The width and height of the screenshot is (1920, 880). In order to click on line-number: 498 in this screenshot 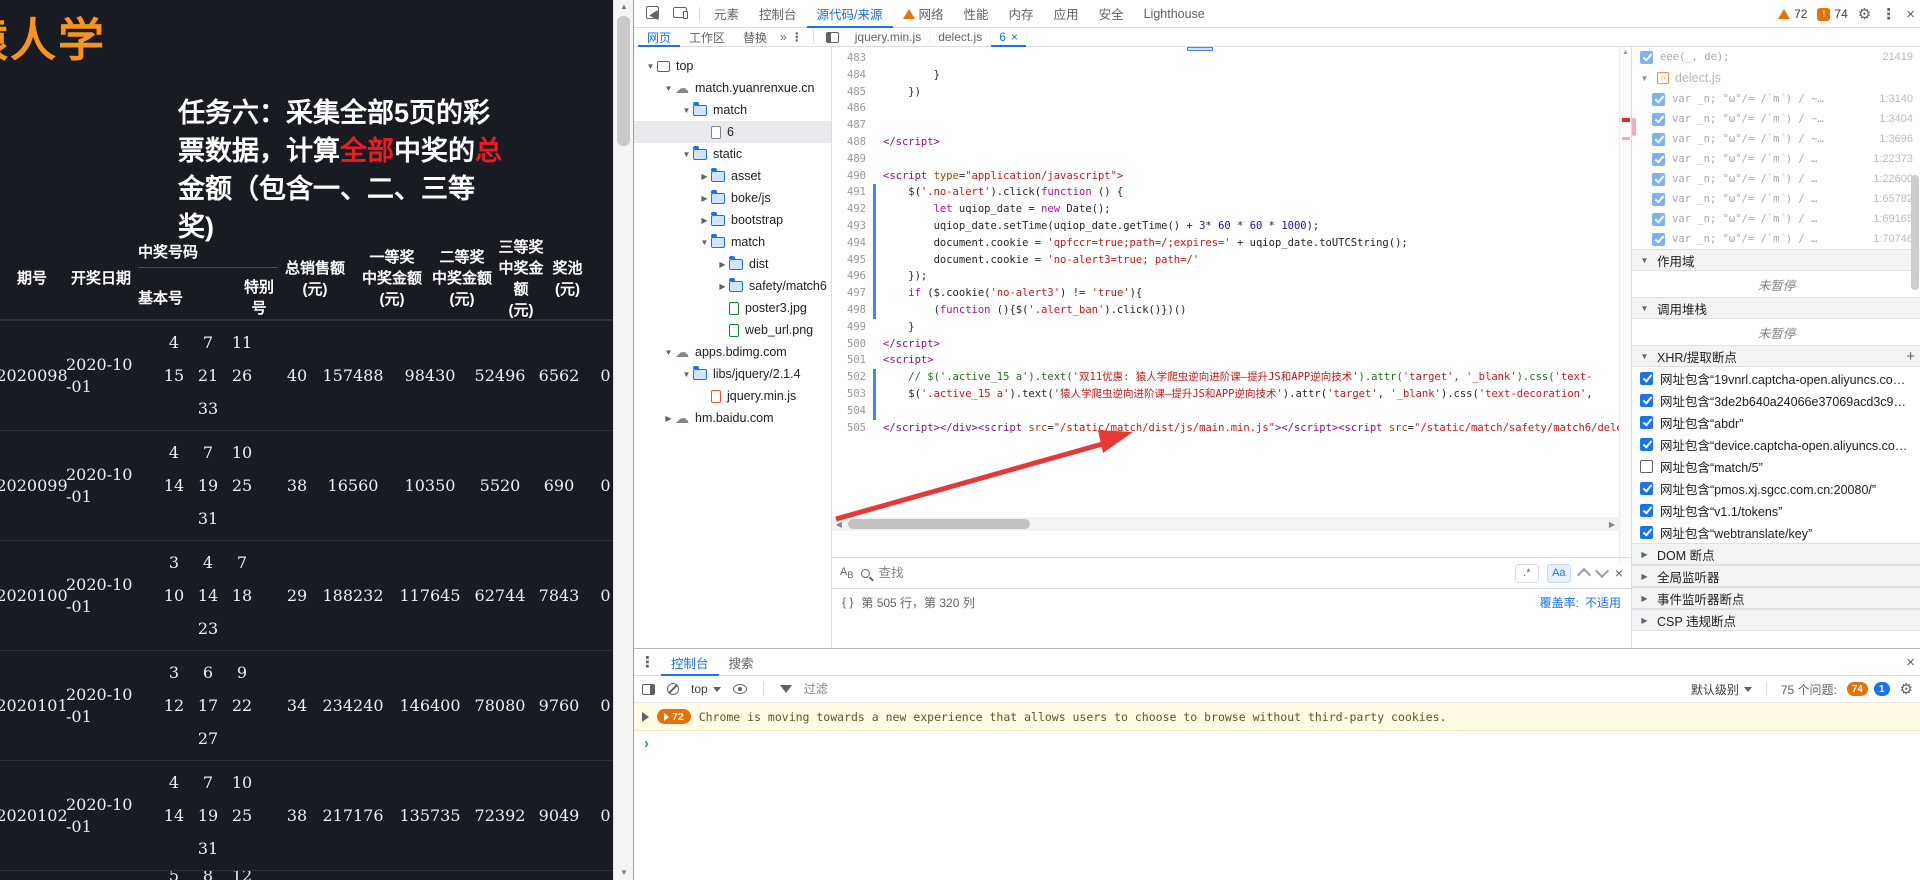, I will do `click(852, 310)`.